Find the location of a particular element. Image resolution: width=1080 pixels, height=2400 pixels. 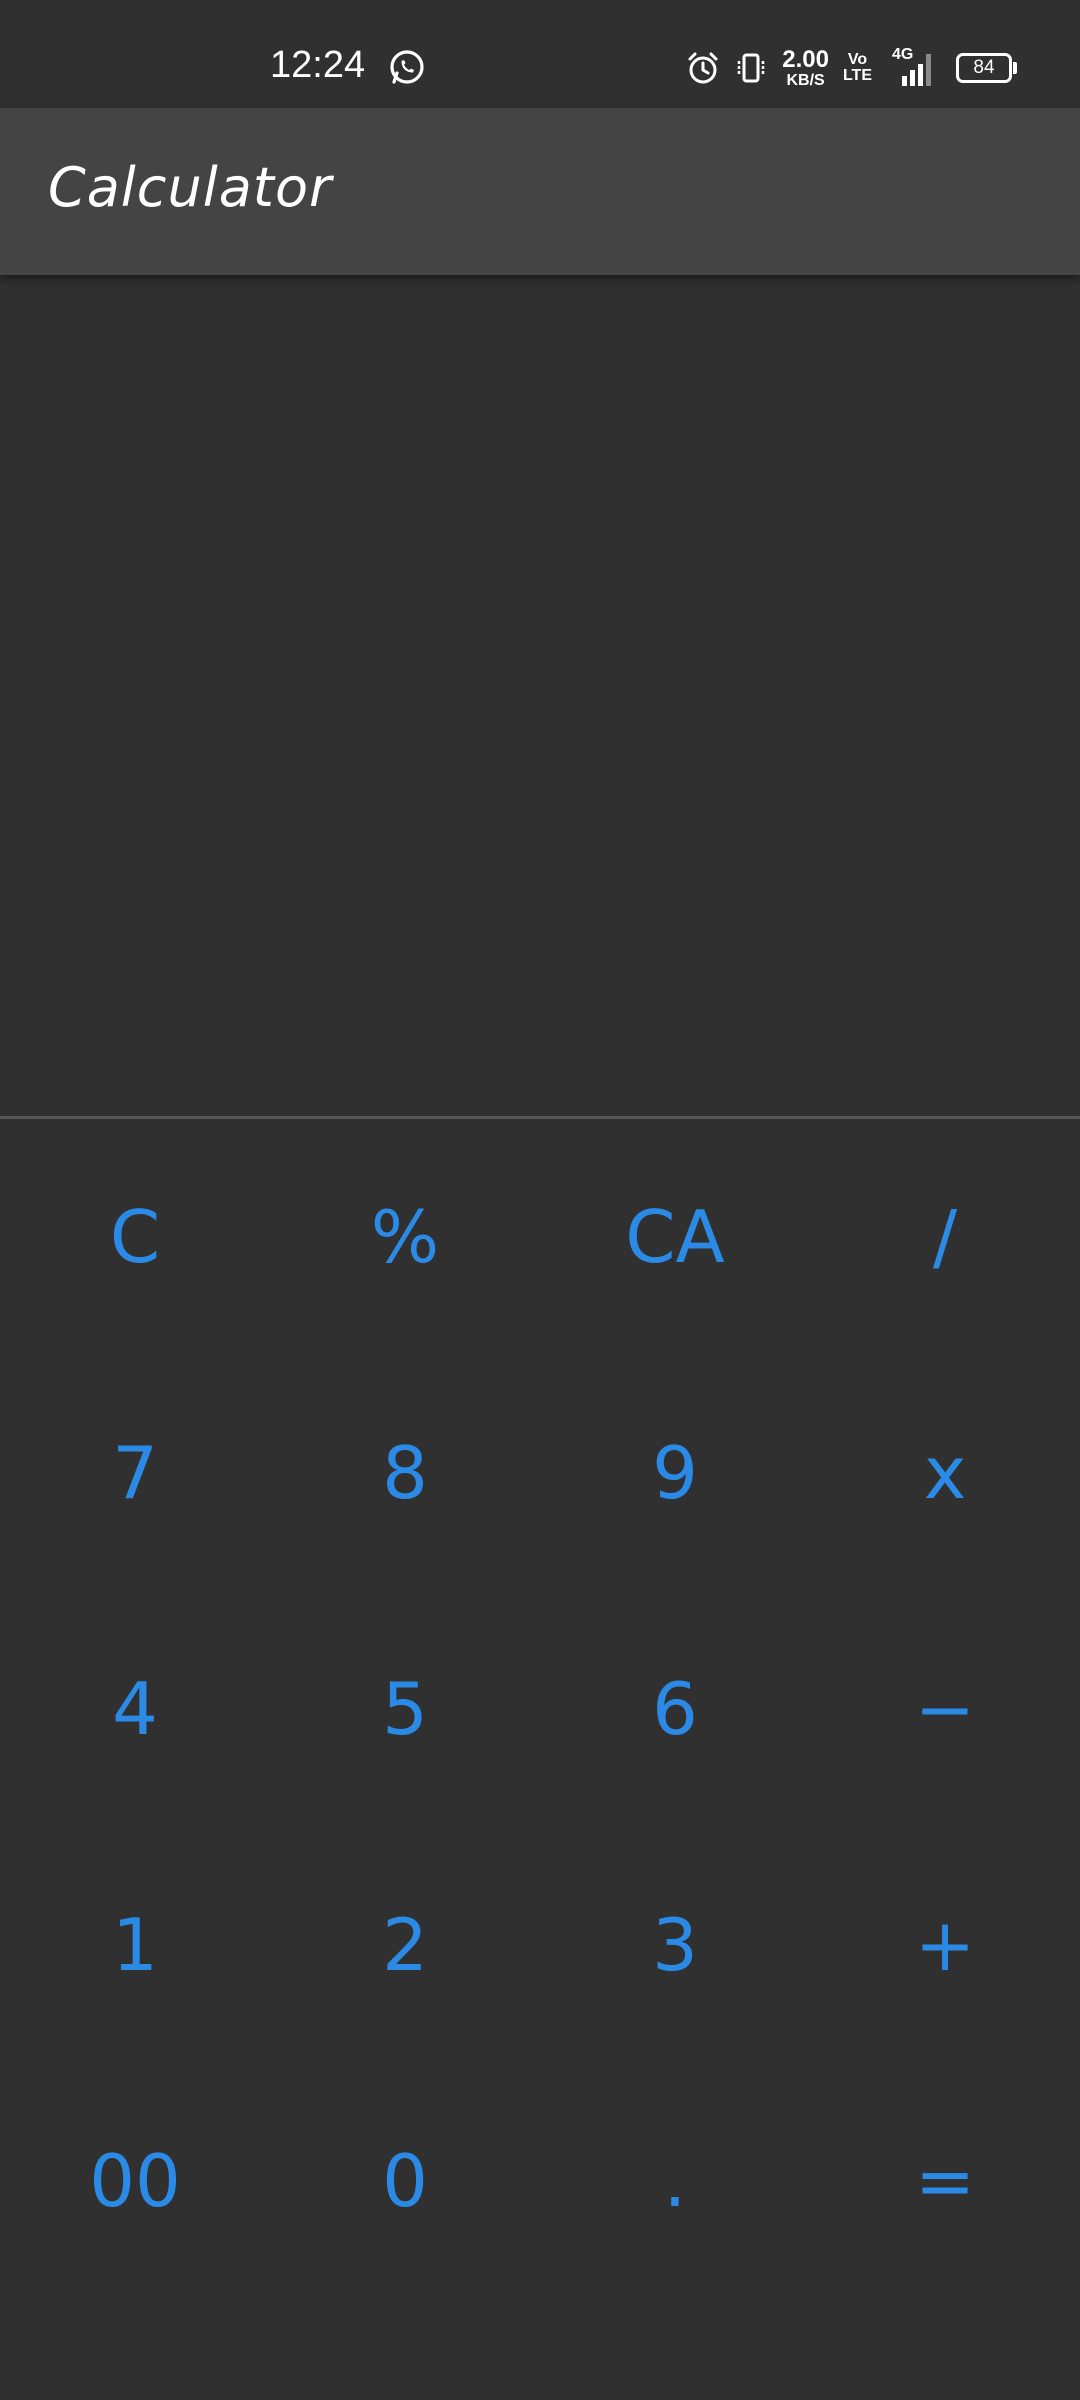

vibrate-icon is located at coordinates (751, 68).